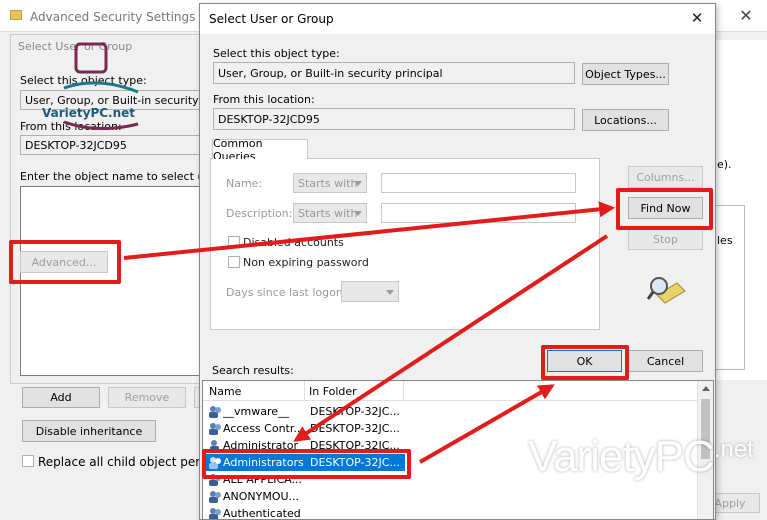 This screenshot has height=520, width=767. I want to click on arrow-advanced-to-find-now, so click(369, 230).